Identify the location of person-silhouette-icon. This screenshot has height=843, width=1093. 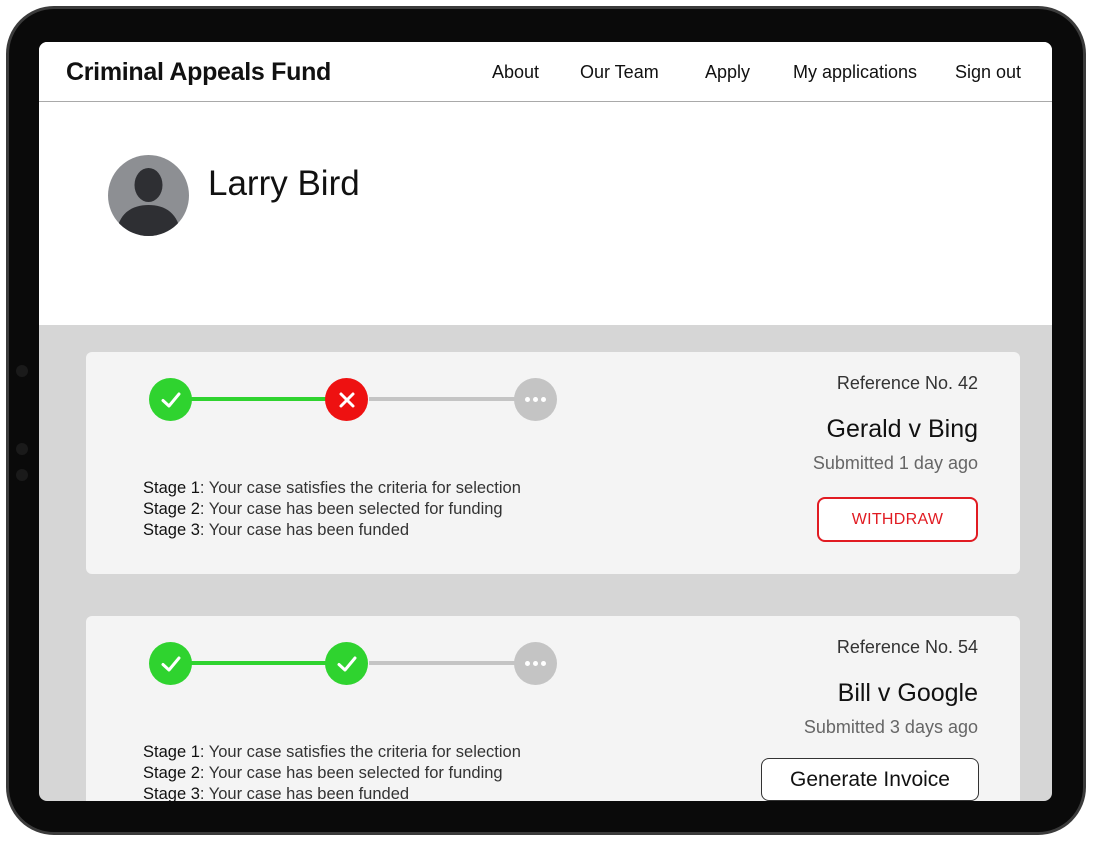
(148, 202).